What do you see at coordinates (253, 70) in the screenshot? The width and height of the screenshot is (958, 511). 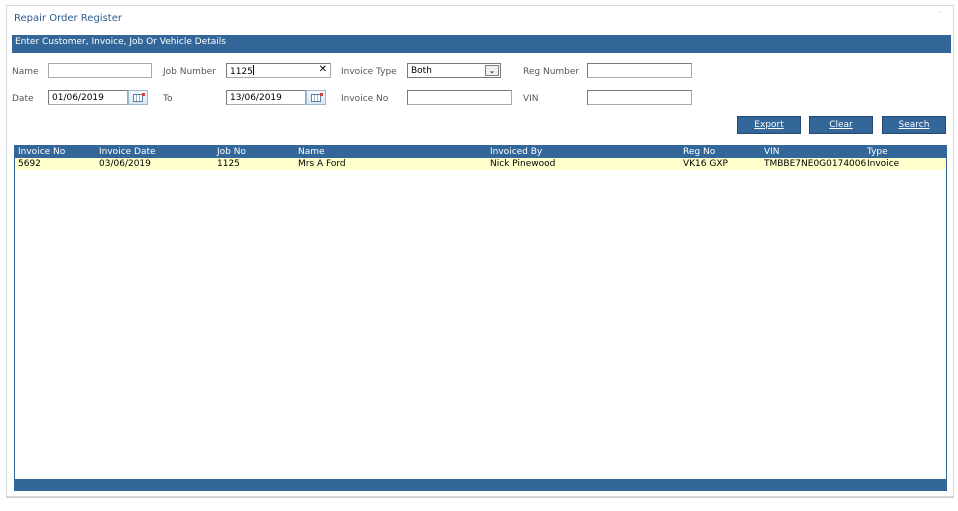 I see `text-caret` at bounding box center [253, 70].